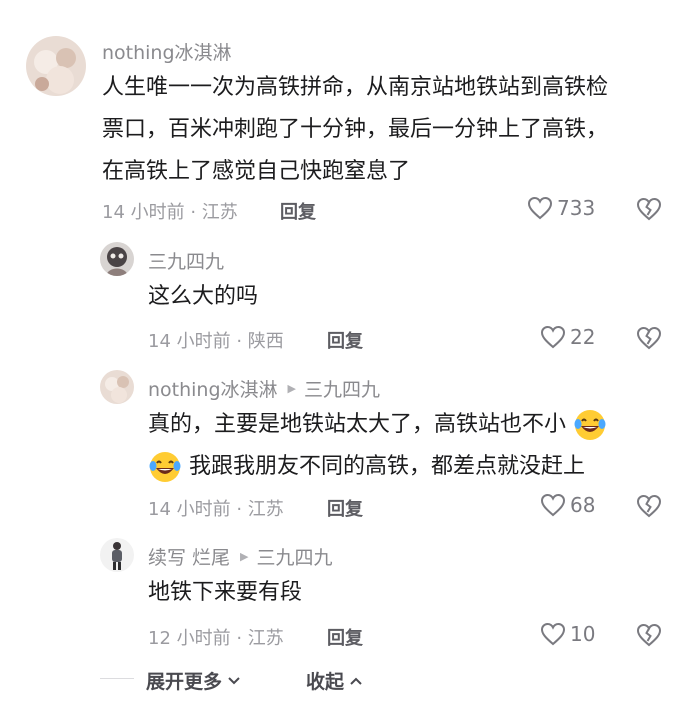 This screenshot has height=715, width=690. I want to click on chevron-down-icon, so click(234, 680).